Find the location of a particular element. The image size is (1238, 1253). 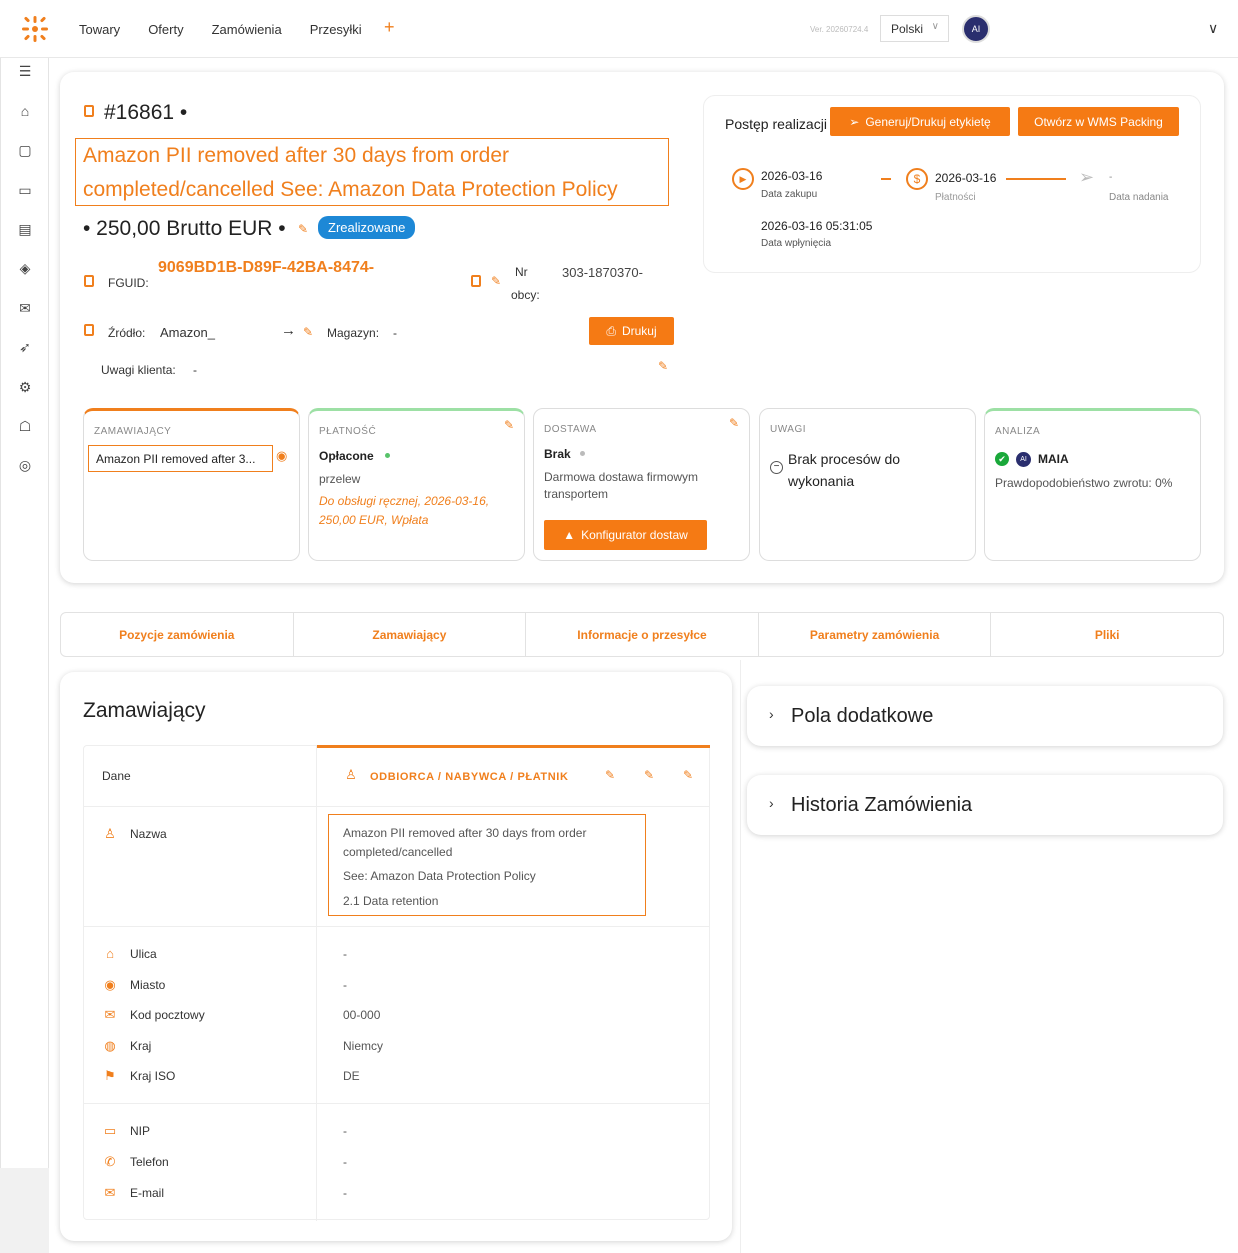

delivery-configurator-button: ▲ Konfigurator dostaw is located at coordinates (625, 535).